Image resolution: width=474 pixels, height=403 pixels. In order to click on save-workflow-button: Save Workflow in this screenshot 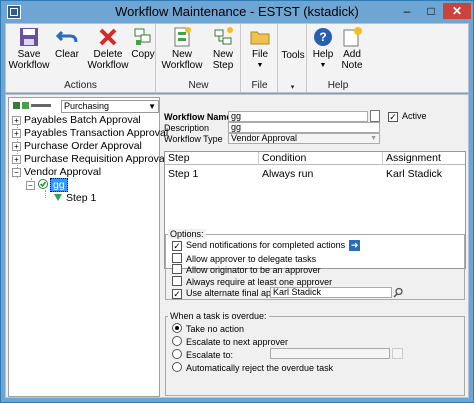, I will do `click(29, 48)`.